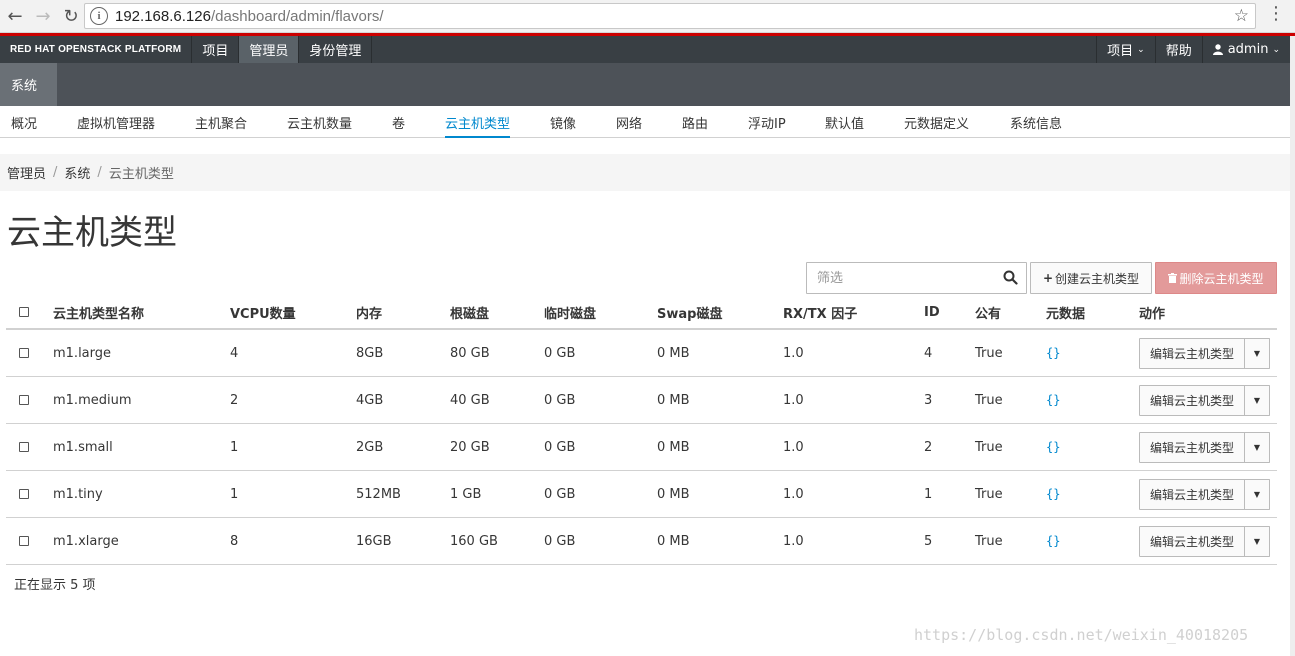 The image size is (1295, 656). I want to click on flavor-name: m1.xlarge, so click(86, 541).